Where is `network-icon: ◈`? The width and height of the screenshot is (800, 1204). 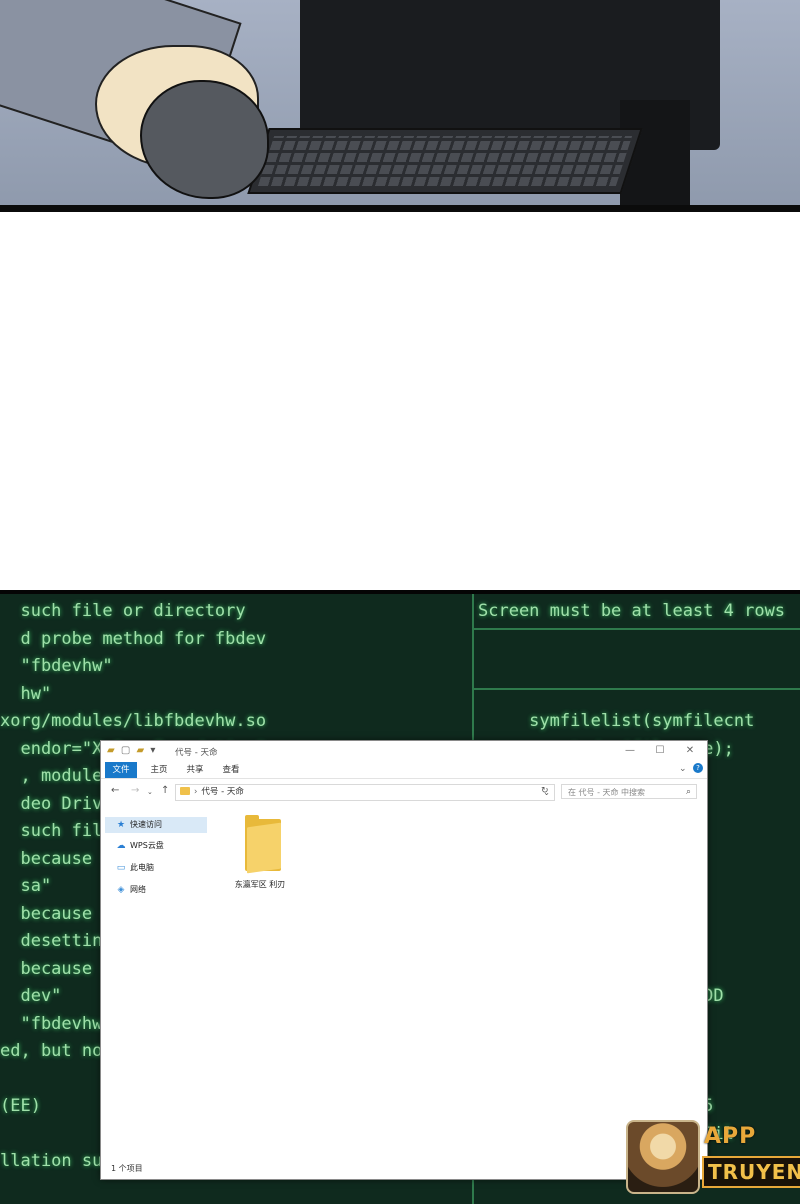 network-icon: ◈ is located at coordinates (121, 890).